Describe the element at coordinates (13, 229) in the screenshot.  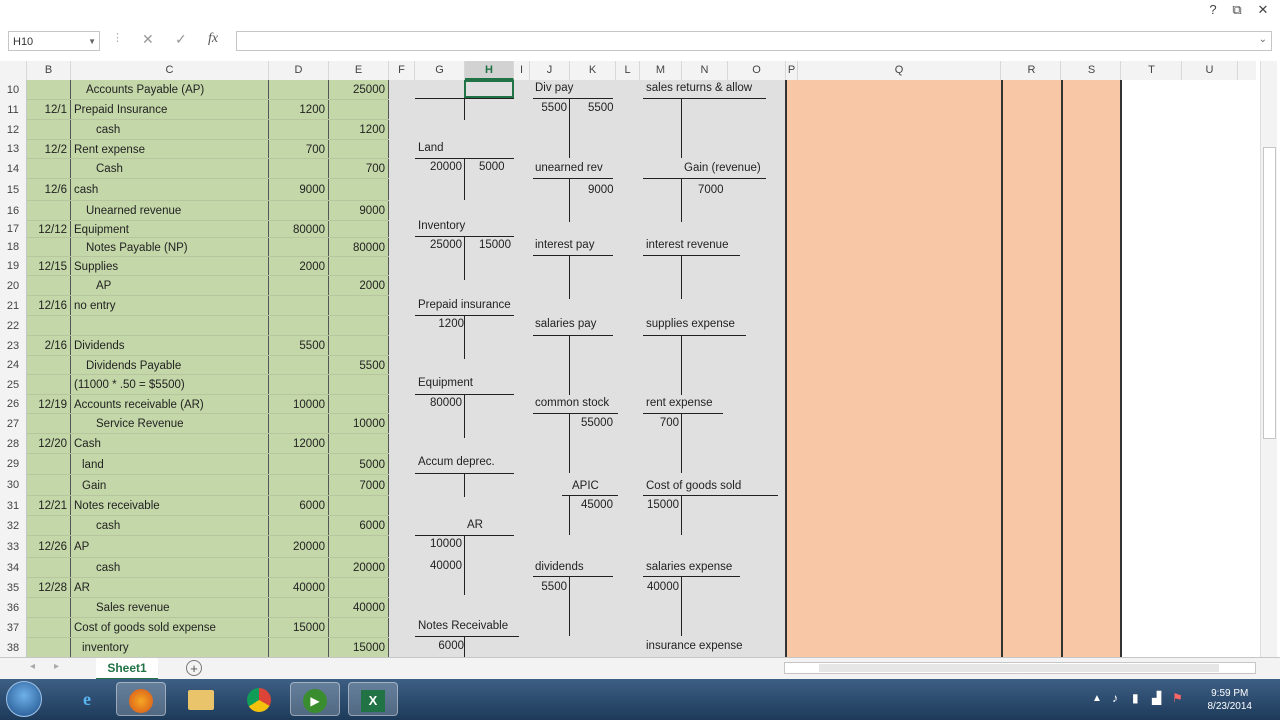
I see `row-header: 17` at that location.